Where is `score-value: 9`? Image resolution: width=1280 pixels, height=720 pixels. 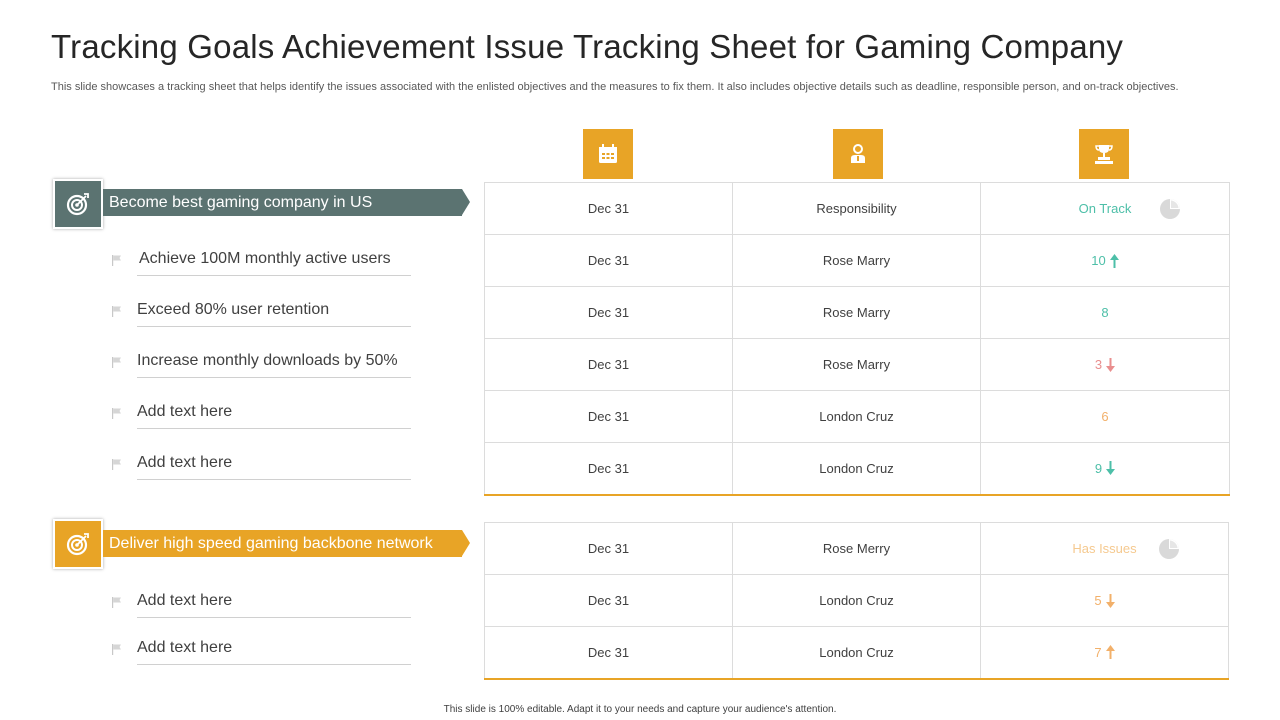 score-value: 9 is located at coordinates (1098, 468).